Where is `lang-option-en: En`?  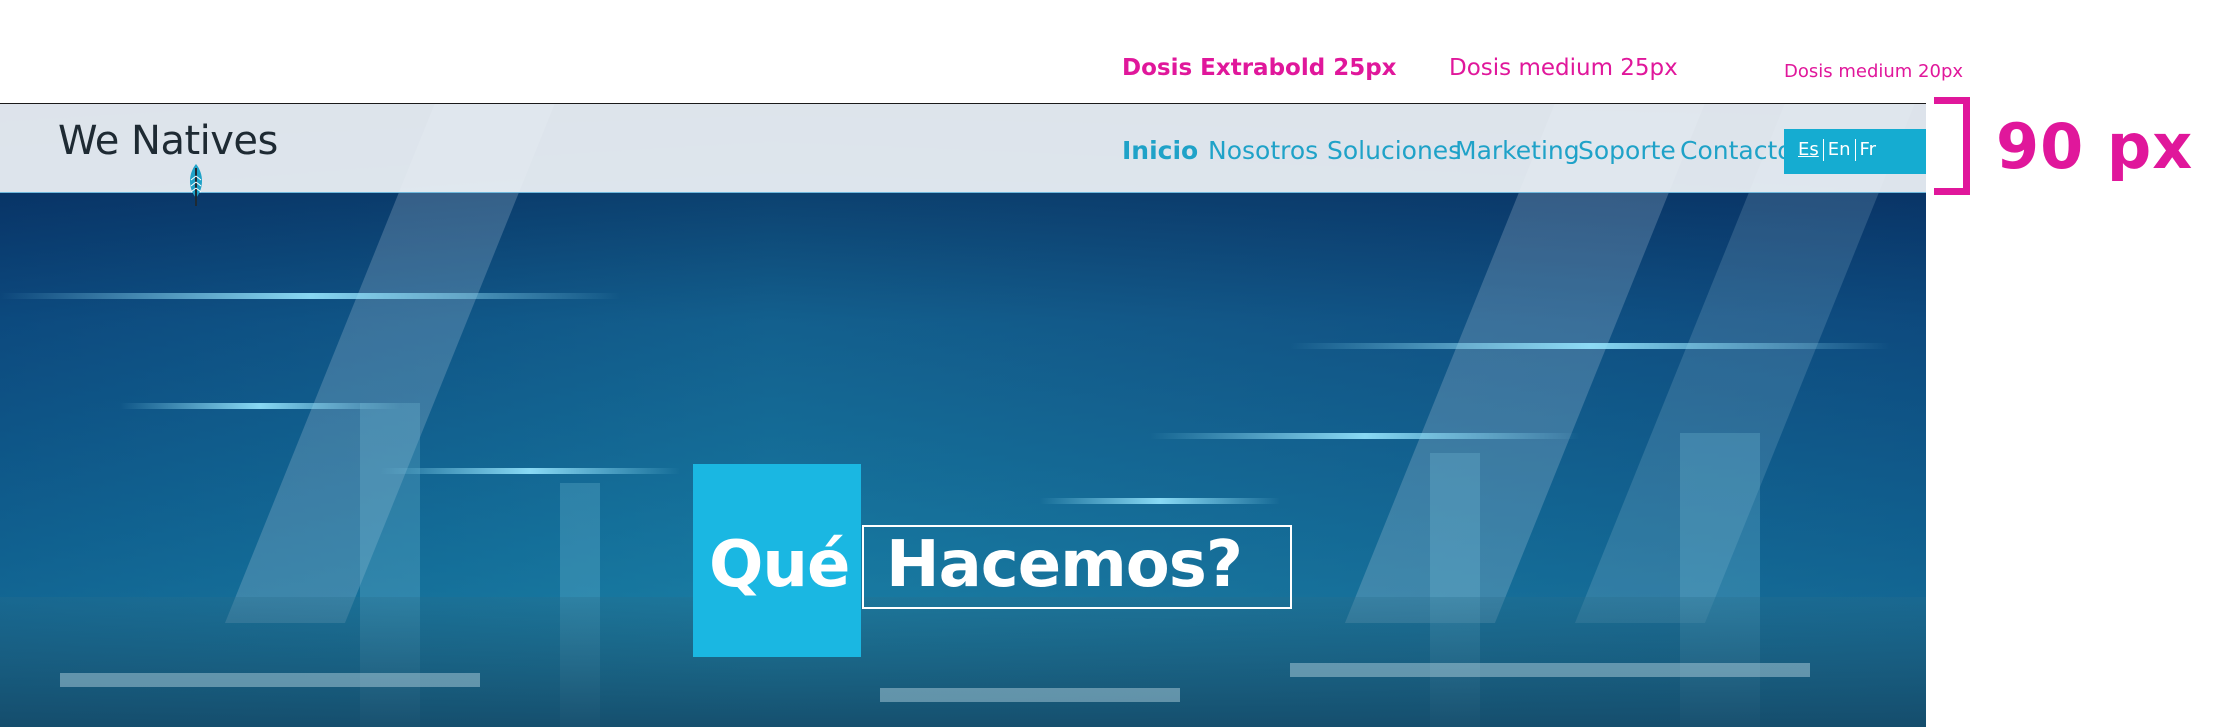
lang-option-en: En is located at coordinates (1839, 149).